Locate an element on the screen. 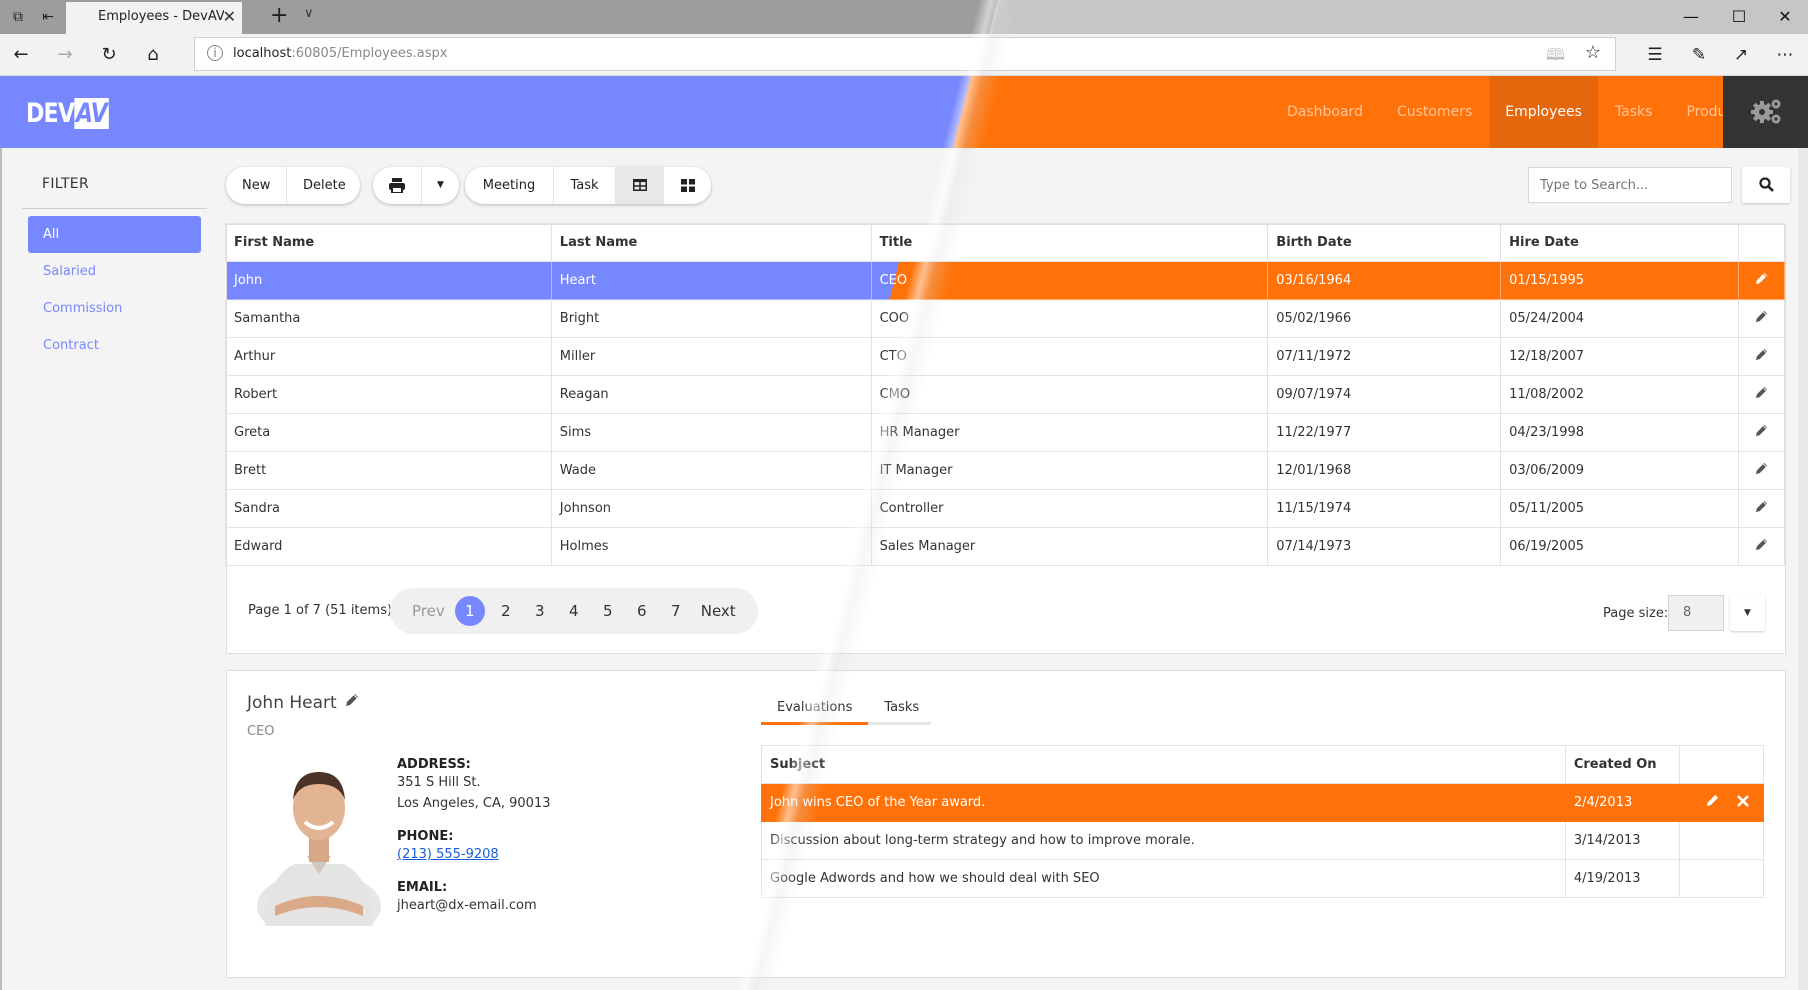  cell-last: Heart is located at coordinates (711, 280).